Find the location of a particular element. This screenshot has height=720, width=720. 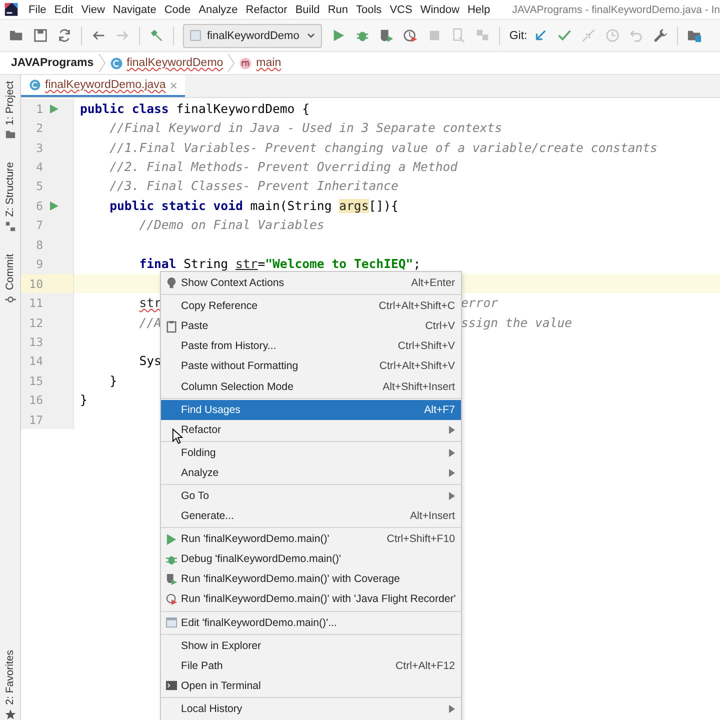

menu-item: Column Selection Mode Alt+Shift+Insert is located at coordinates (311, 386).